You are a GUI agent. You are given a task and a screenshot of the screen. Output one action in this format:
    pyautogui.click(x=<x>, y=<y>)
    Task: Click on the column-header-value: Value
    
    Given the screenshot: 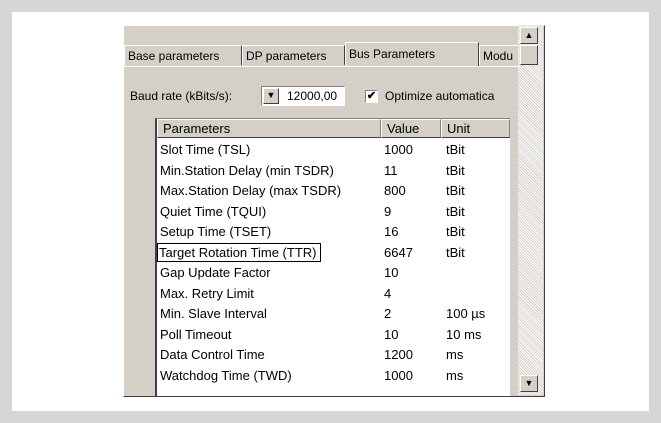 What is the action you would take?
    pyautogui.click(x=411, y=128)
    